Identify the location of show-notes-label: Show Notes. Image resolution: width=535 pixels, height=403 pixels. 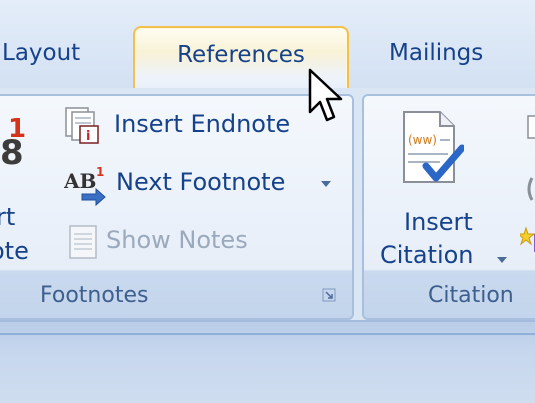
(177, 240).